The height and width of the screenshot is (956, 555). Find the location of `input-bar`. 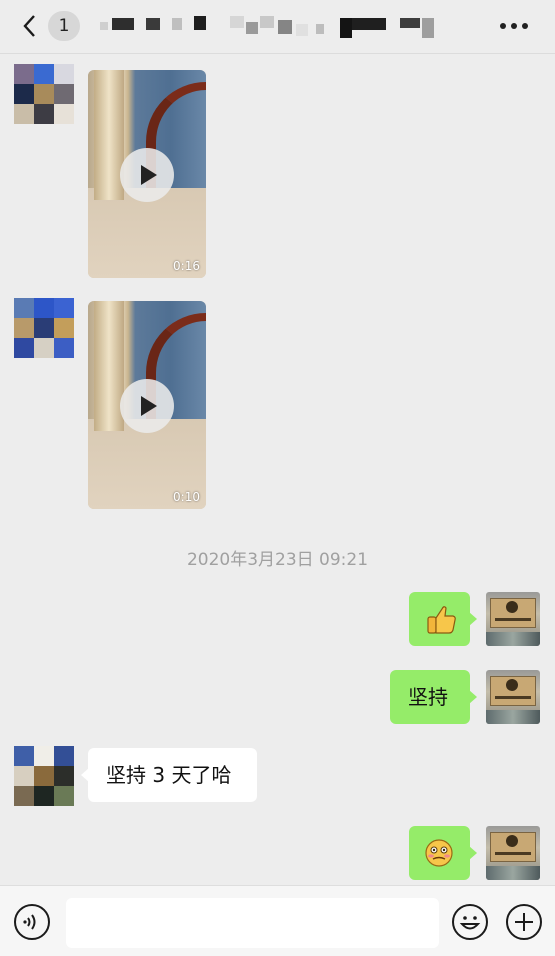

input-bar is located at coordinates (277, 920).